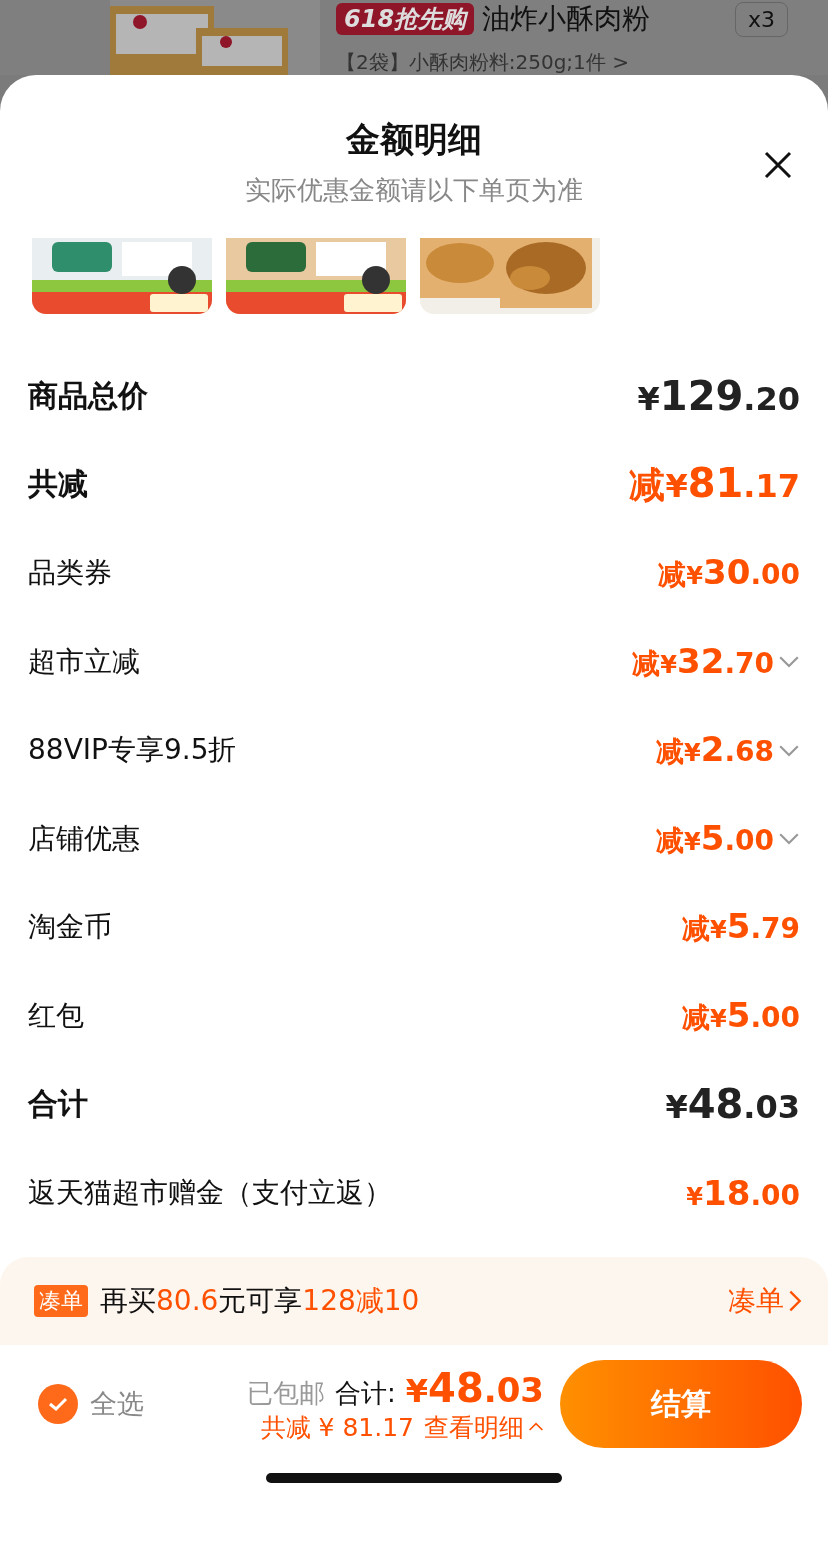  I want to click on checkout-button: 结算, so click(681, 1404).